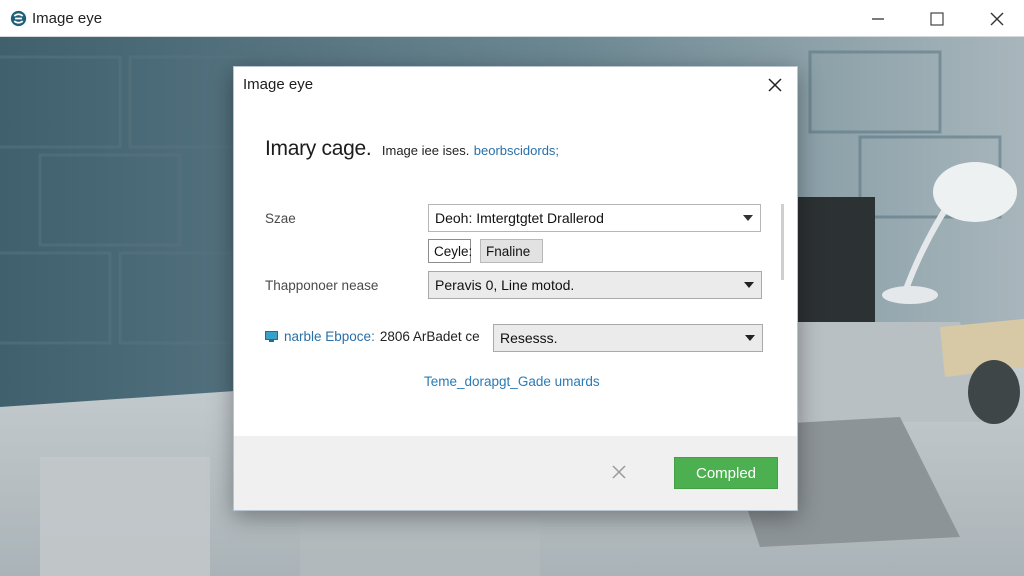 The width and height of the screenshot is (1024, 576). I want to click on template-link: Teme_dorapgt_Gade umards, so click(512, 381).